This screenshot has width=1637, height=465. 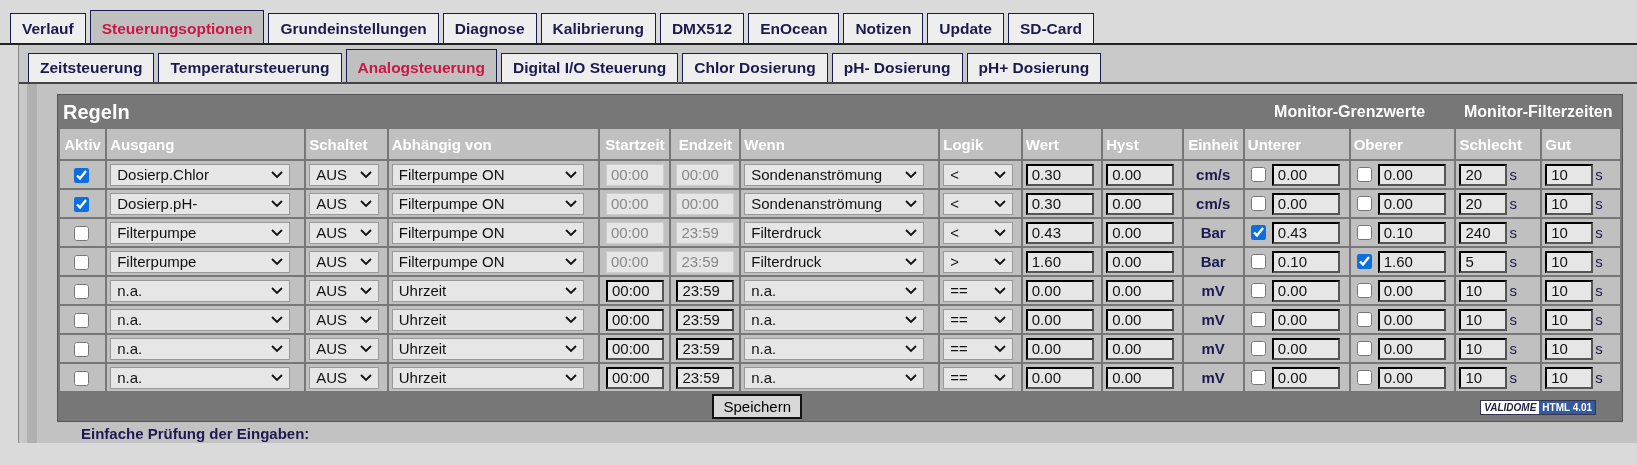 I want to click on tab: Update, so click(x=965, y=28).